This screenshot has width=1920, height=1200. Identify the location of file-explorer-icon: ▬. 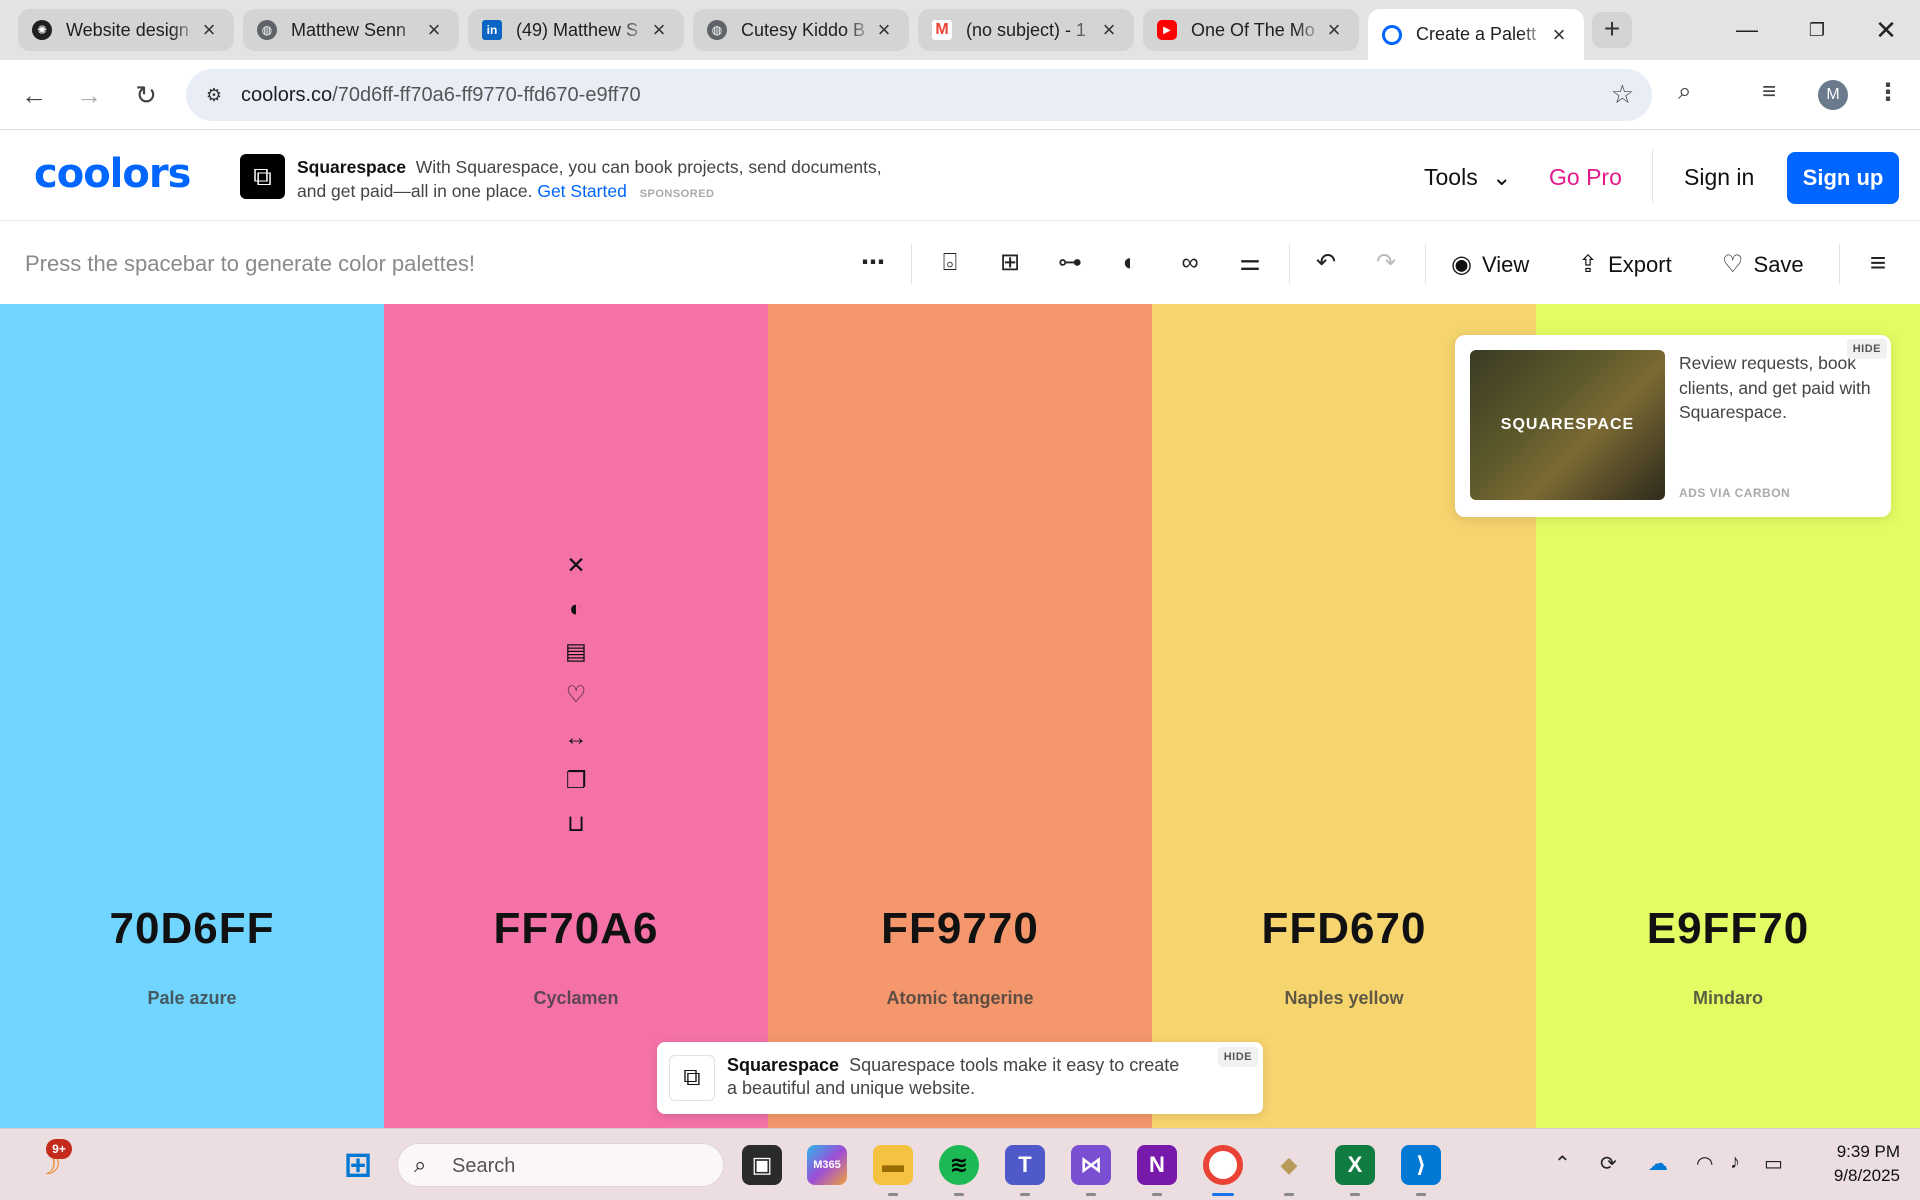
(893, 1165).